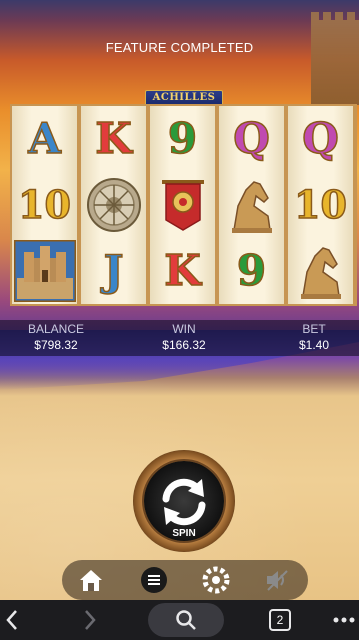 The image size is (359, 640). I want to click on banner-symbol-icon, so click(182, 205).